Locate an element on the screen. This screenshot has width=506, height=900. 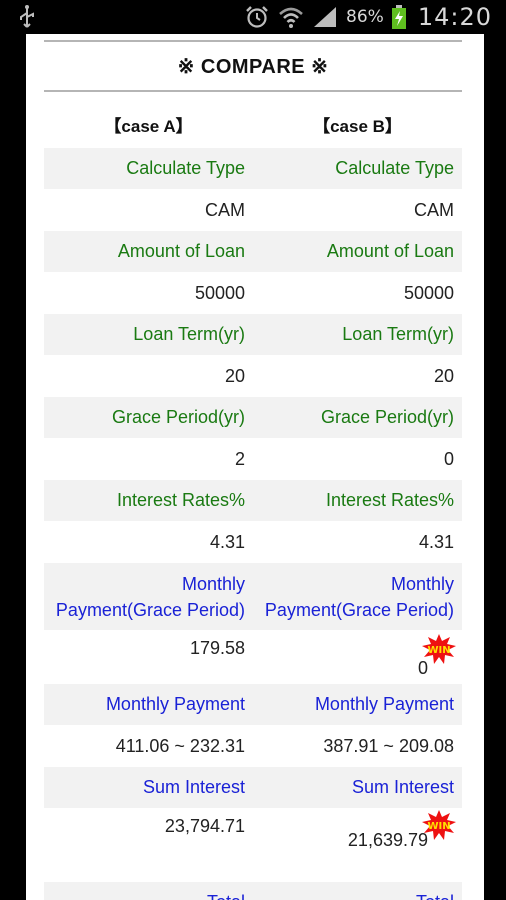
value-interest-rate-b: 4.31 is located at coordinates (436, 542).